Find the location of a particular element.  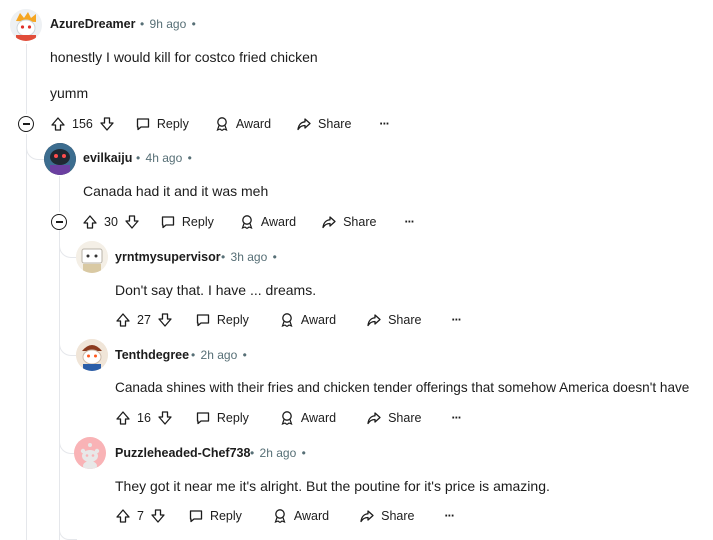

vote-controls: 7 is located at coordinates (140, 516).